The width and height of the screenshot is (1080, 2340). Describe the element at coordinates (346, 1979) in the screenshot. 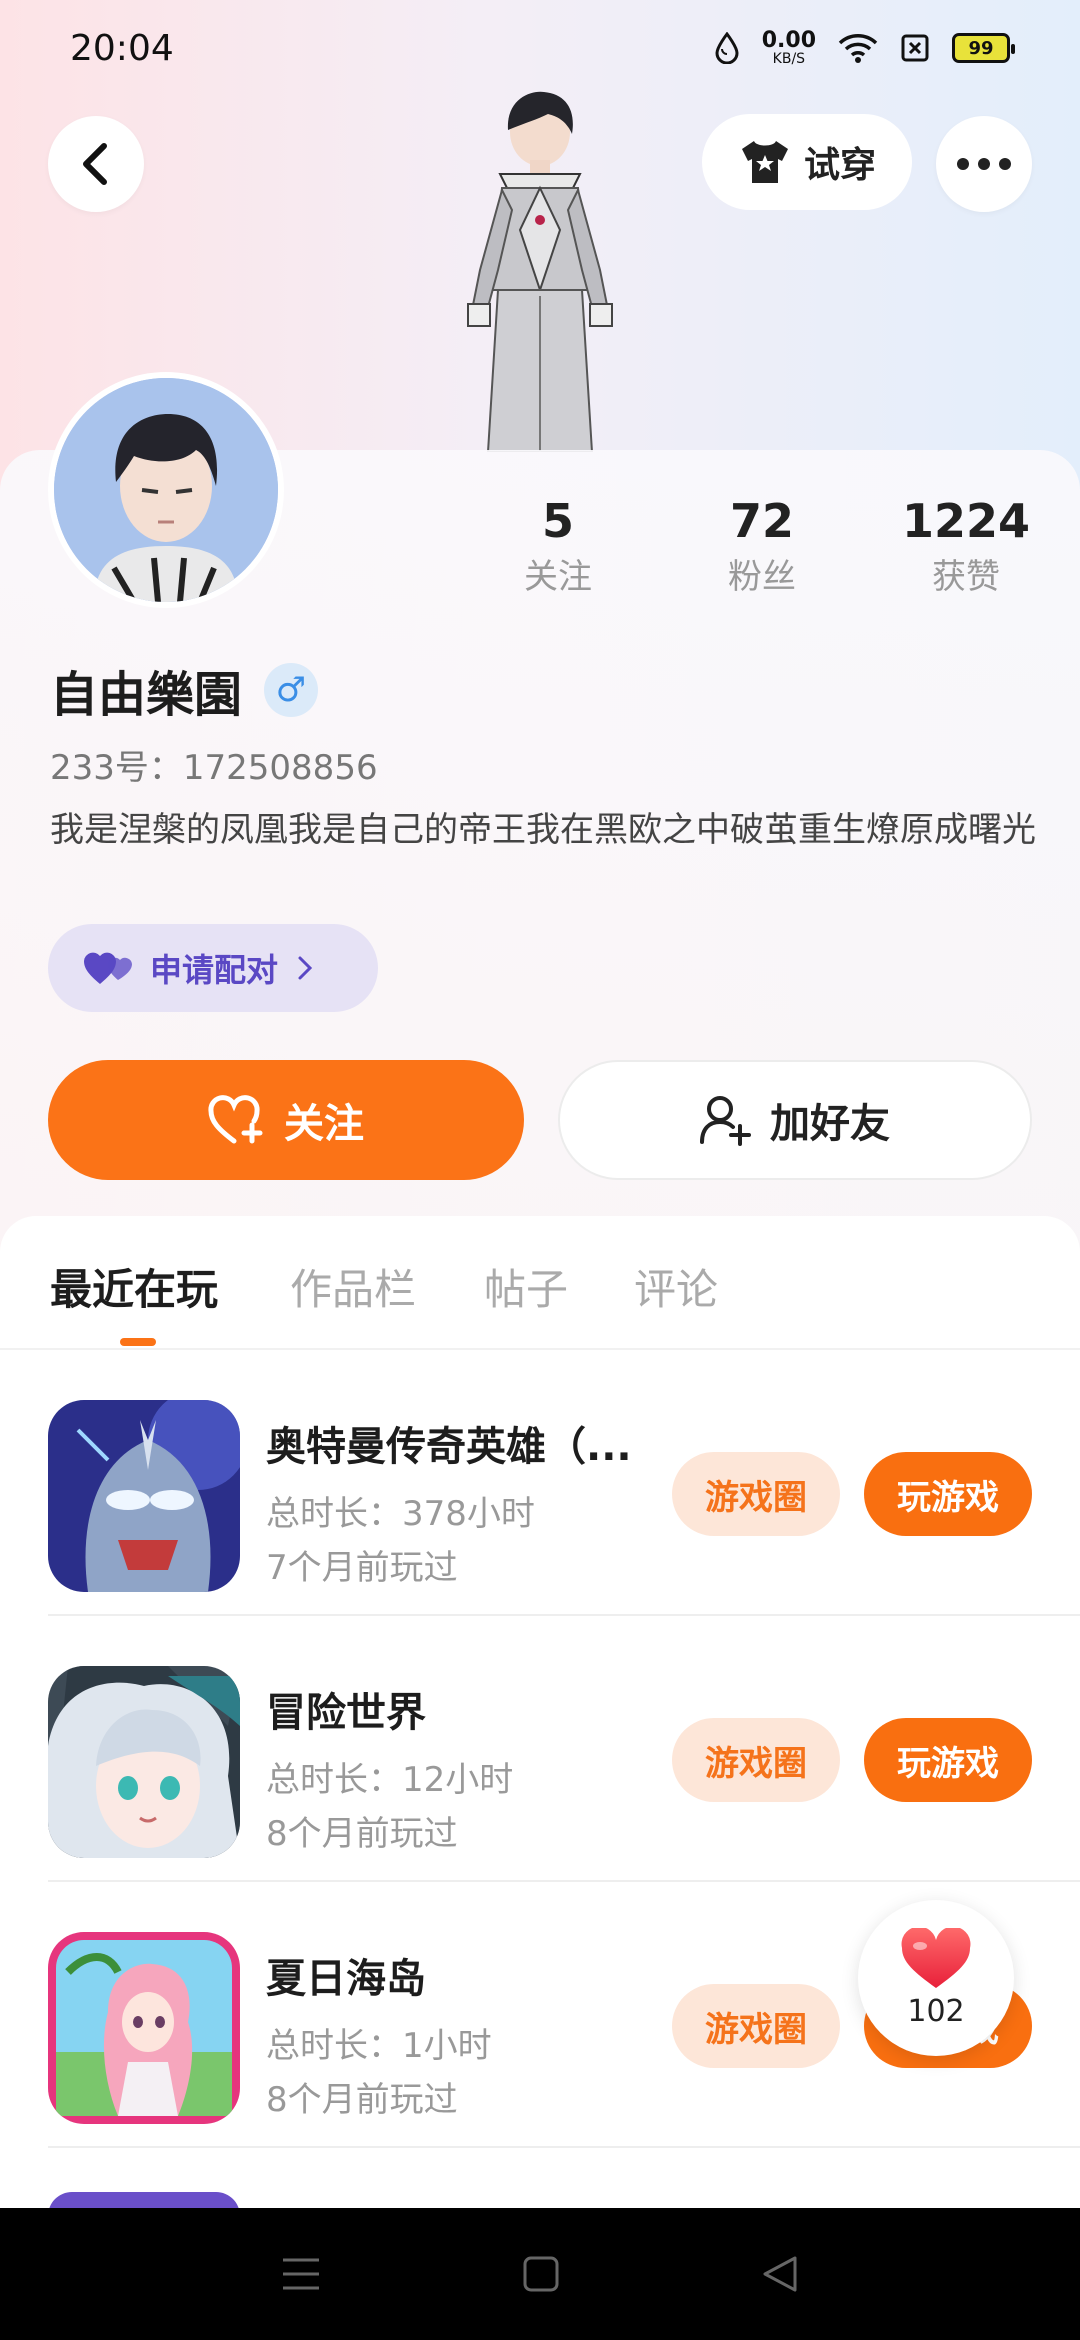

I see `game-title: 夏日海岛` at that location.